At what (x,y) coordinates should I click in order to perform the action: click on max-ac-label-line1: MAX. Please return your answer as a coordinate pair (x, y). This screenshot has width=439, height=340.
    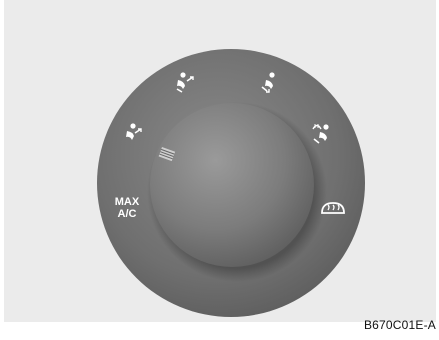
    Looking at the image, I should click on (127, 202).